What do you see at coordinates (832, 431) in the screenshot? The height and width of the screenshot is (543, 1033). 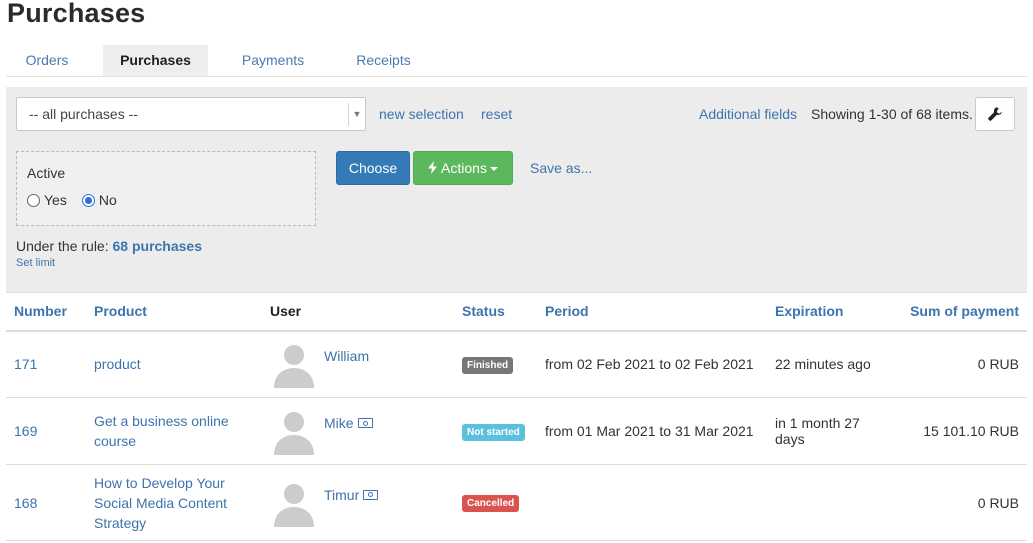 I see `expiration-cell: in 1 month 27 days` at bounding box center [832, 431].